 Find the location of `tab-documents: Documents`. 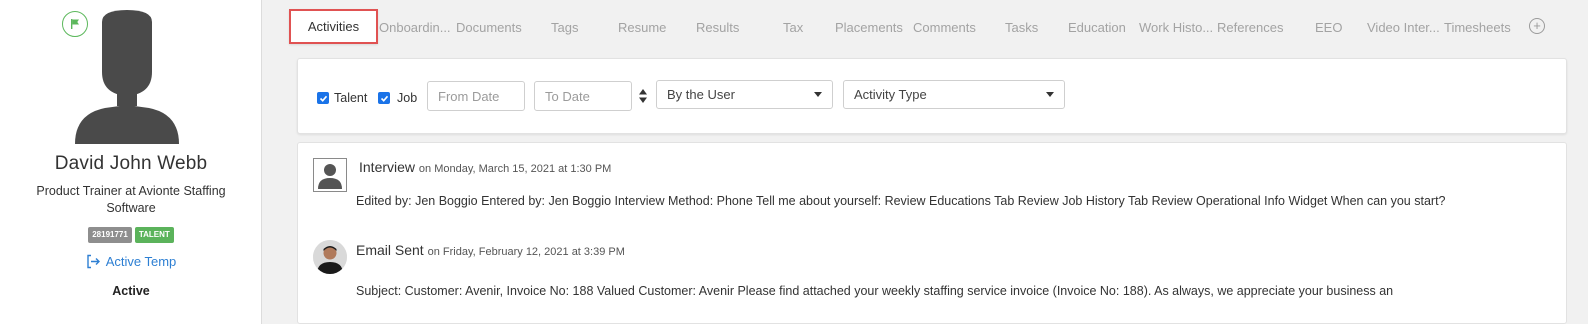

tab-documents: Documents is located at coordinates (489, 27).